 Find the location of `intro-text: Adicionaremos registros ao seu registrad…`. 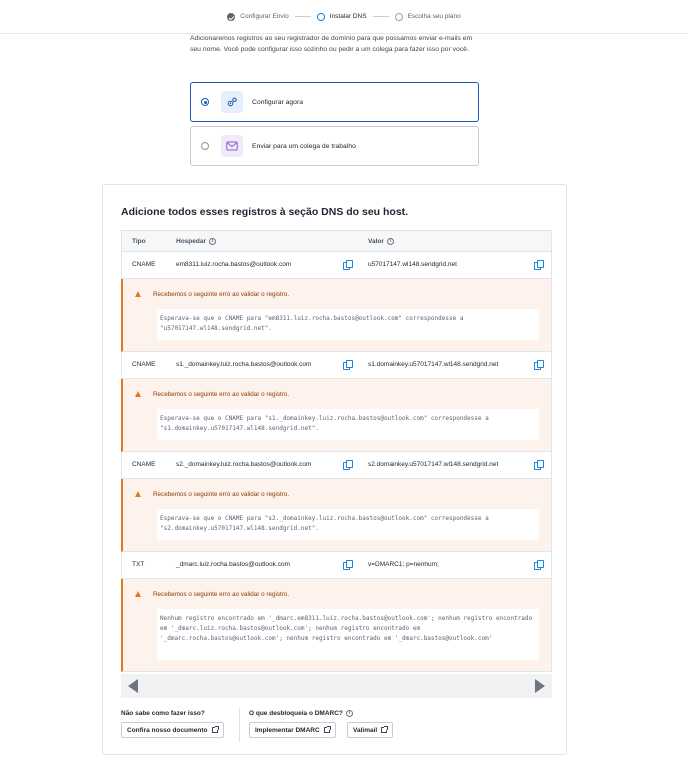

intro-text: Adicionaremos registros ao seu registrad… is located at coordinates (331, 44).